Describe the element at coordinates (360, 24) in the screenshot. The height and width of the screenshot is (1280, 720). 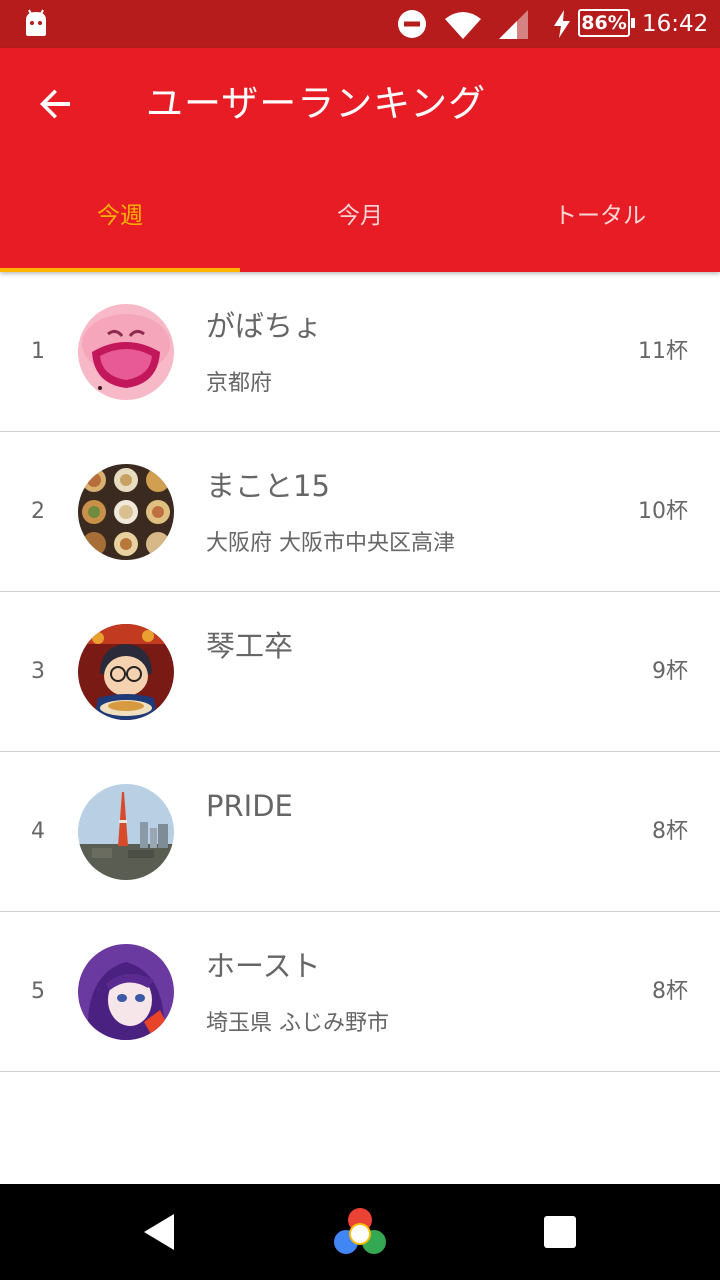
I see `status-bar: 86% 16:42` at that location.